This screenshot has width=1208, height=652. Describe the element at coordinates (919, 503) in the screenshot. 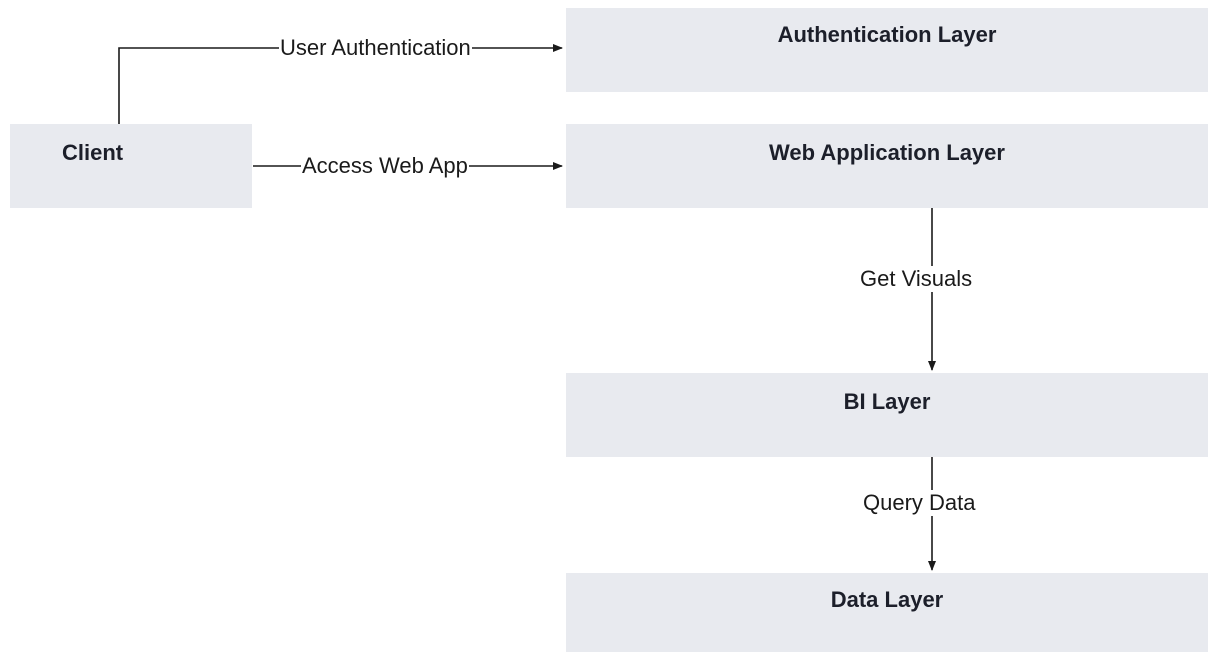

I see `edge-label-query-data: Query Data` at that location.